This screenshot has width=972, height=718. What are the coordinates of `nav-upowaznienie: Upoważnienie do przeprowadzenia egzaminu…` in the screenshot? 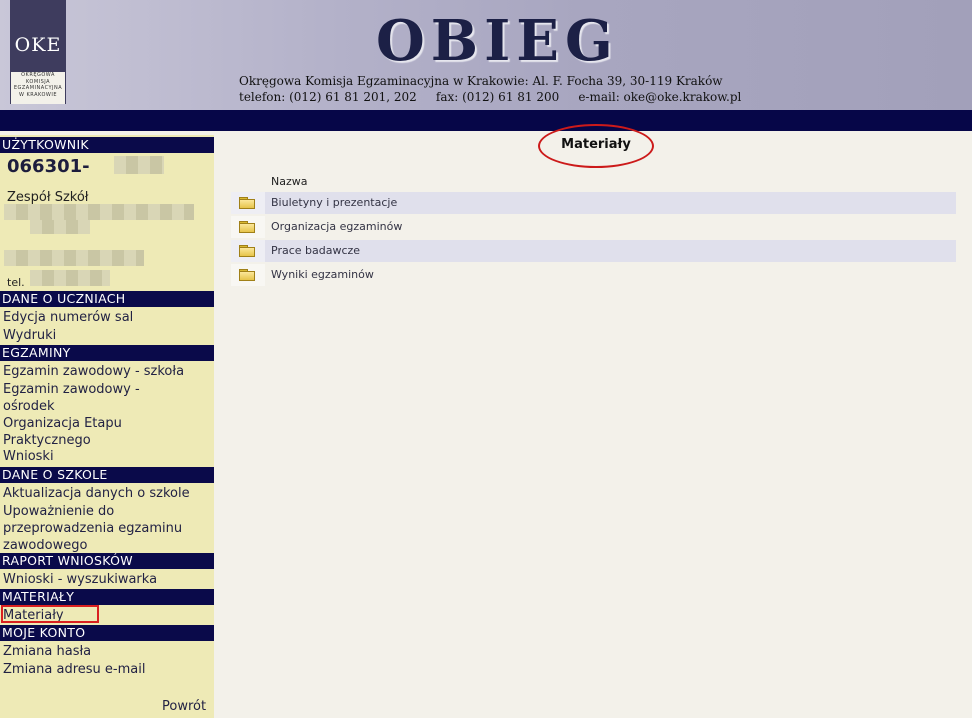 It's located at (108, 528).